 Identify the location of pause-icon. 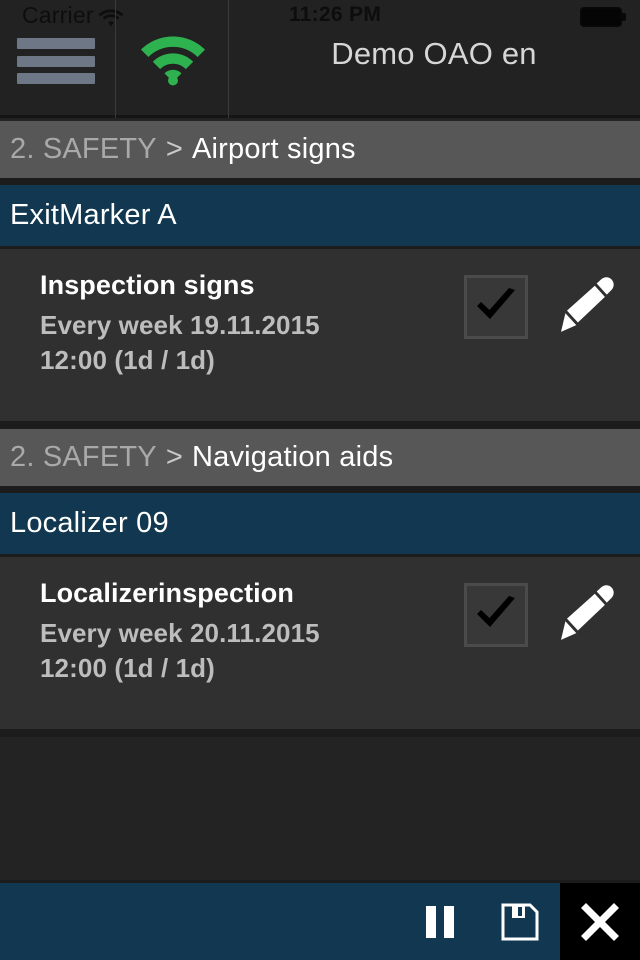
(440, 921).